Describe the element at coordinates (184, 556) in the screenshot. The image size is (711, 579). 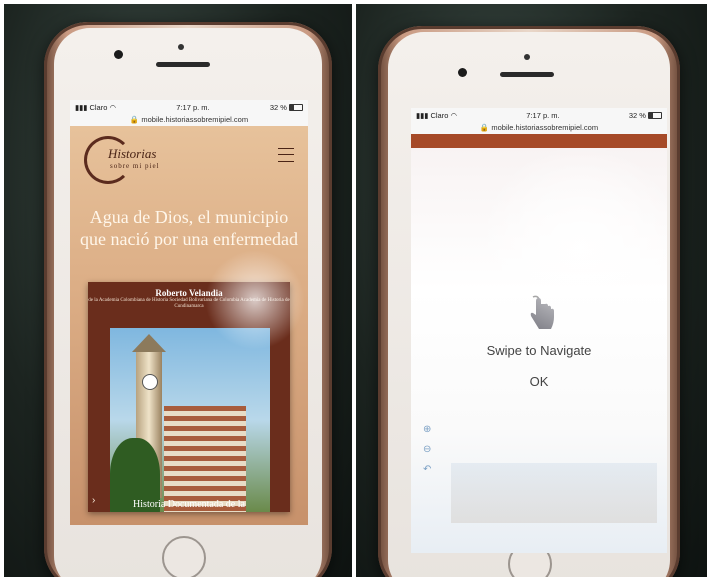
I see `home-button` at that location.